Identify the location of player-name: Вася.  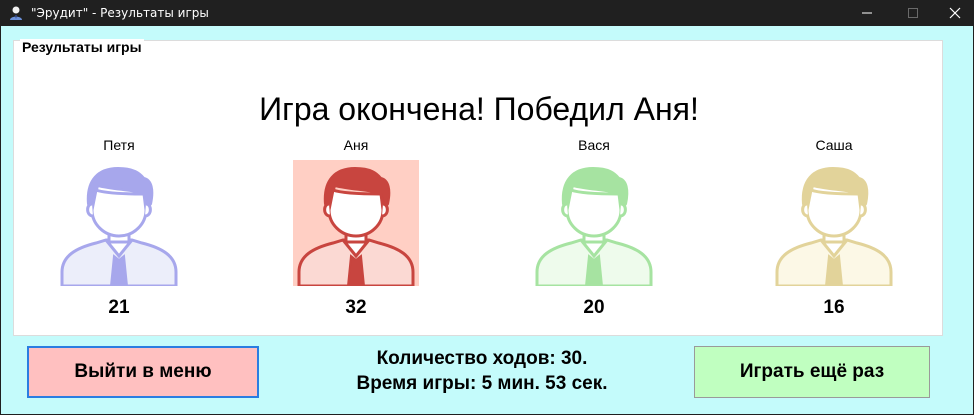
(594, 145).